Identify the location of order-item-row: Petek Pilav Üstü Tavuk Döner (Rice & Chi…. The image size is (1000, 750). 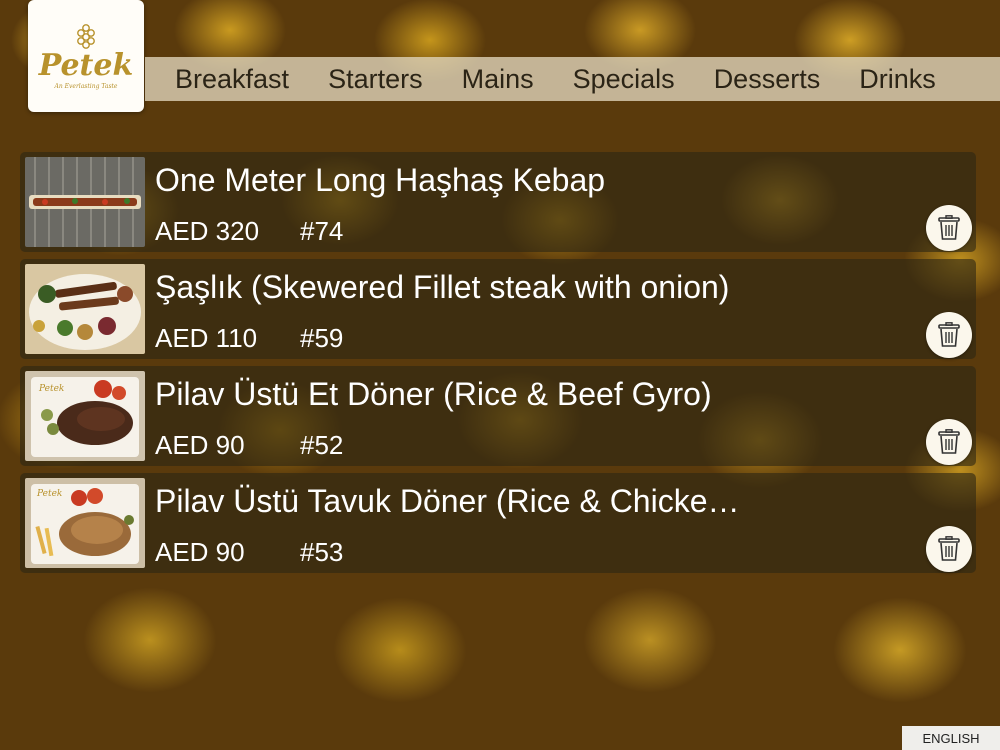
(498, 523).